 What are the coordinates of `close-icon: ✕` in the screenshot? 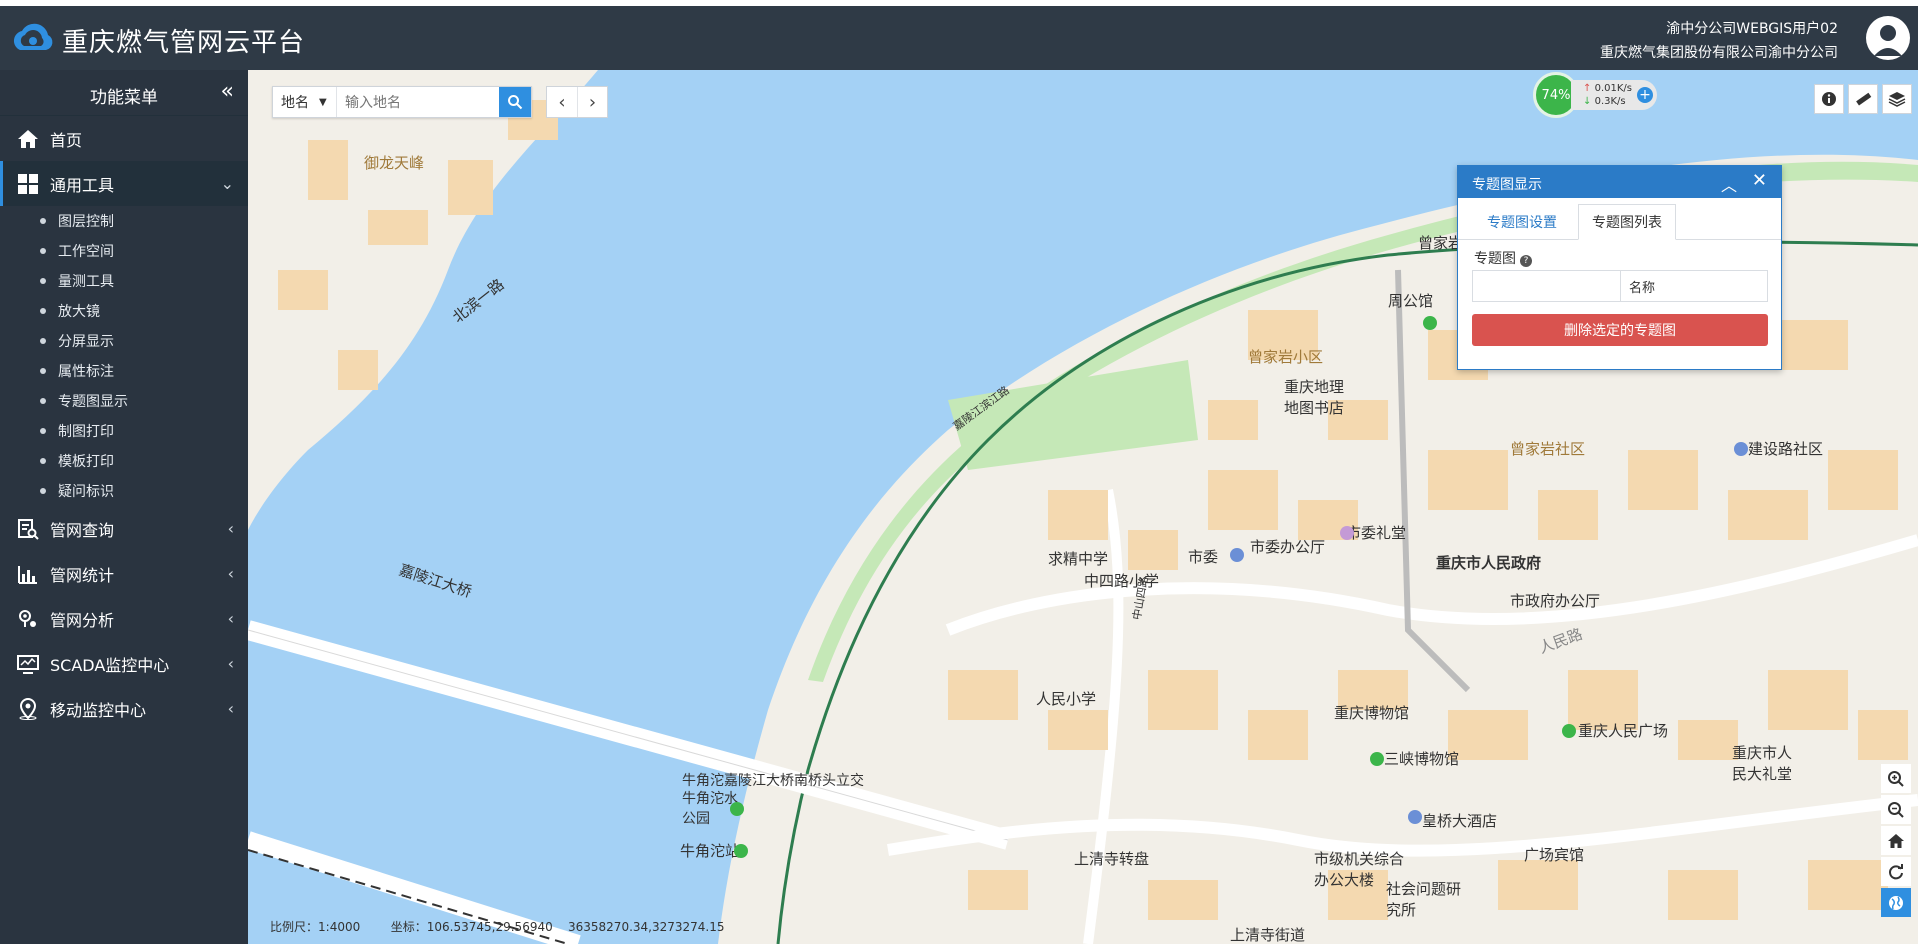 It's located at (1759, 180).